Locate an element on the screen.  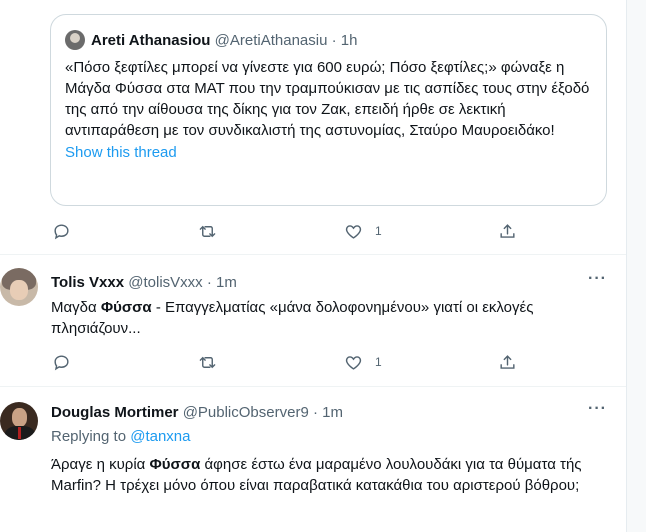
author-name: Douglas Mortimer is located at coordinates (115, 412).